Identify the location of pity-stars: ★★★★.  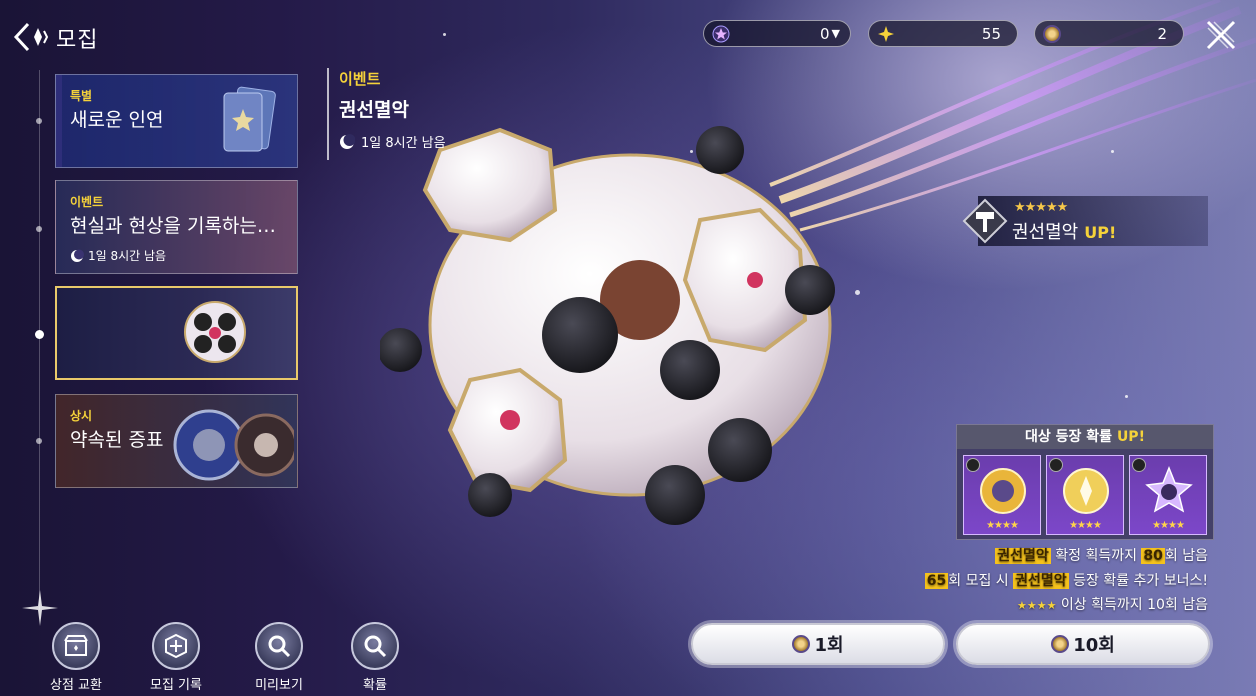
(1037, 605).